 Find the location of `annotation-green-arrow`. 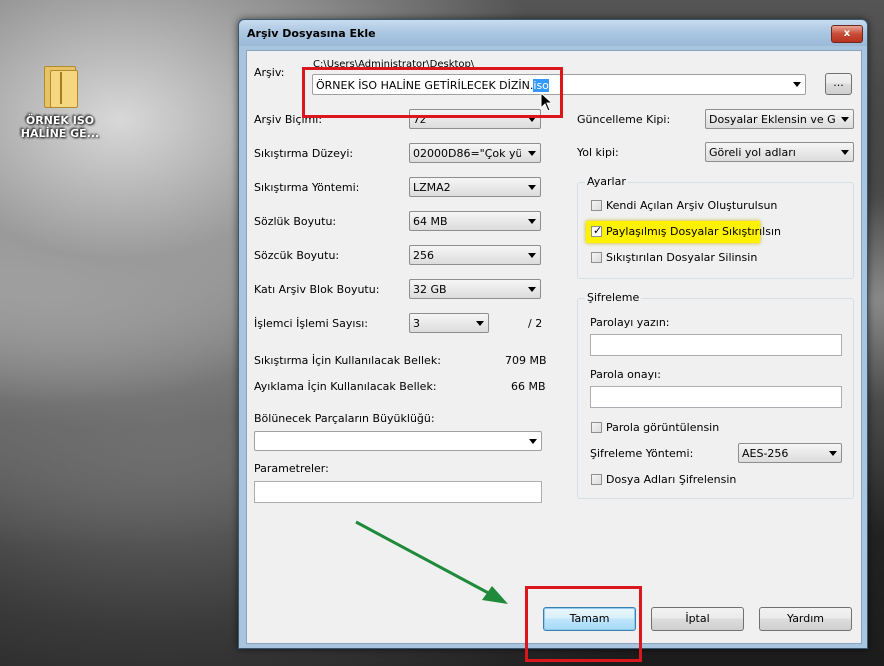

annotation-green-arrow is located at coordinates (431, 562).